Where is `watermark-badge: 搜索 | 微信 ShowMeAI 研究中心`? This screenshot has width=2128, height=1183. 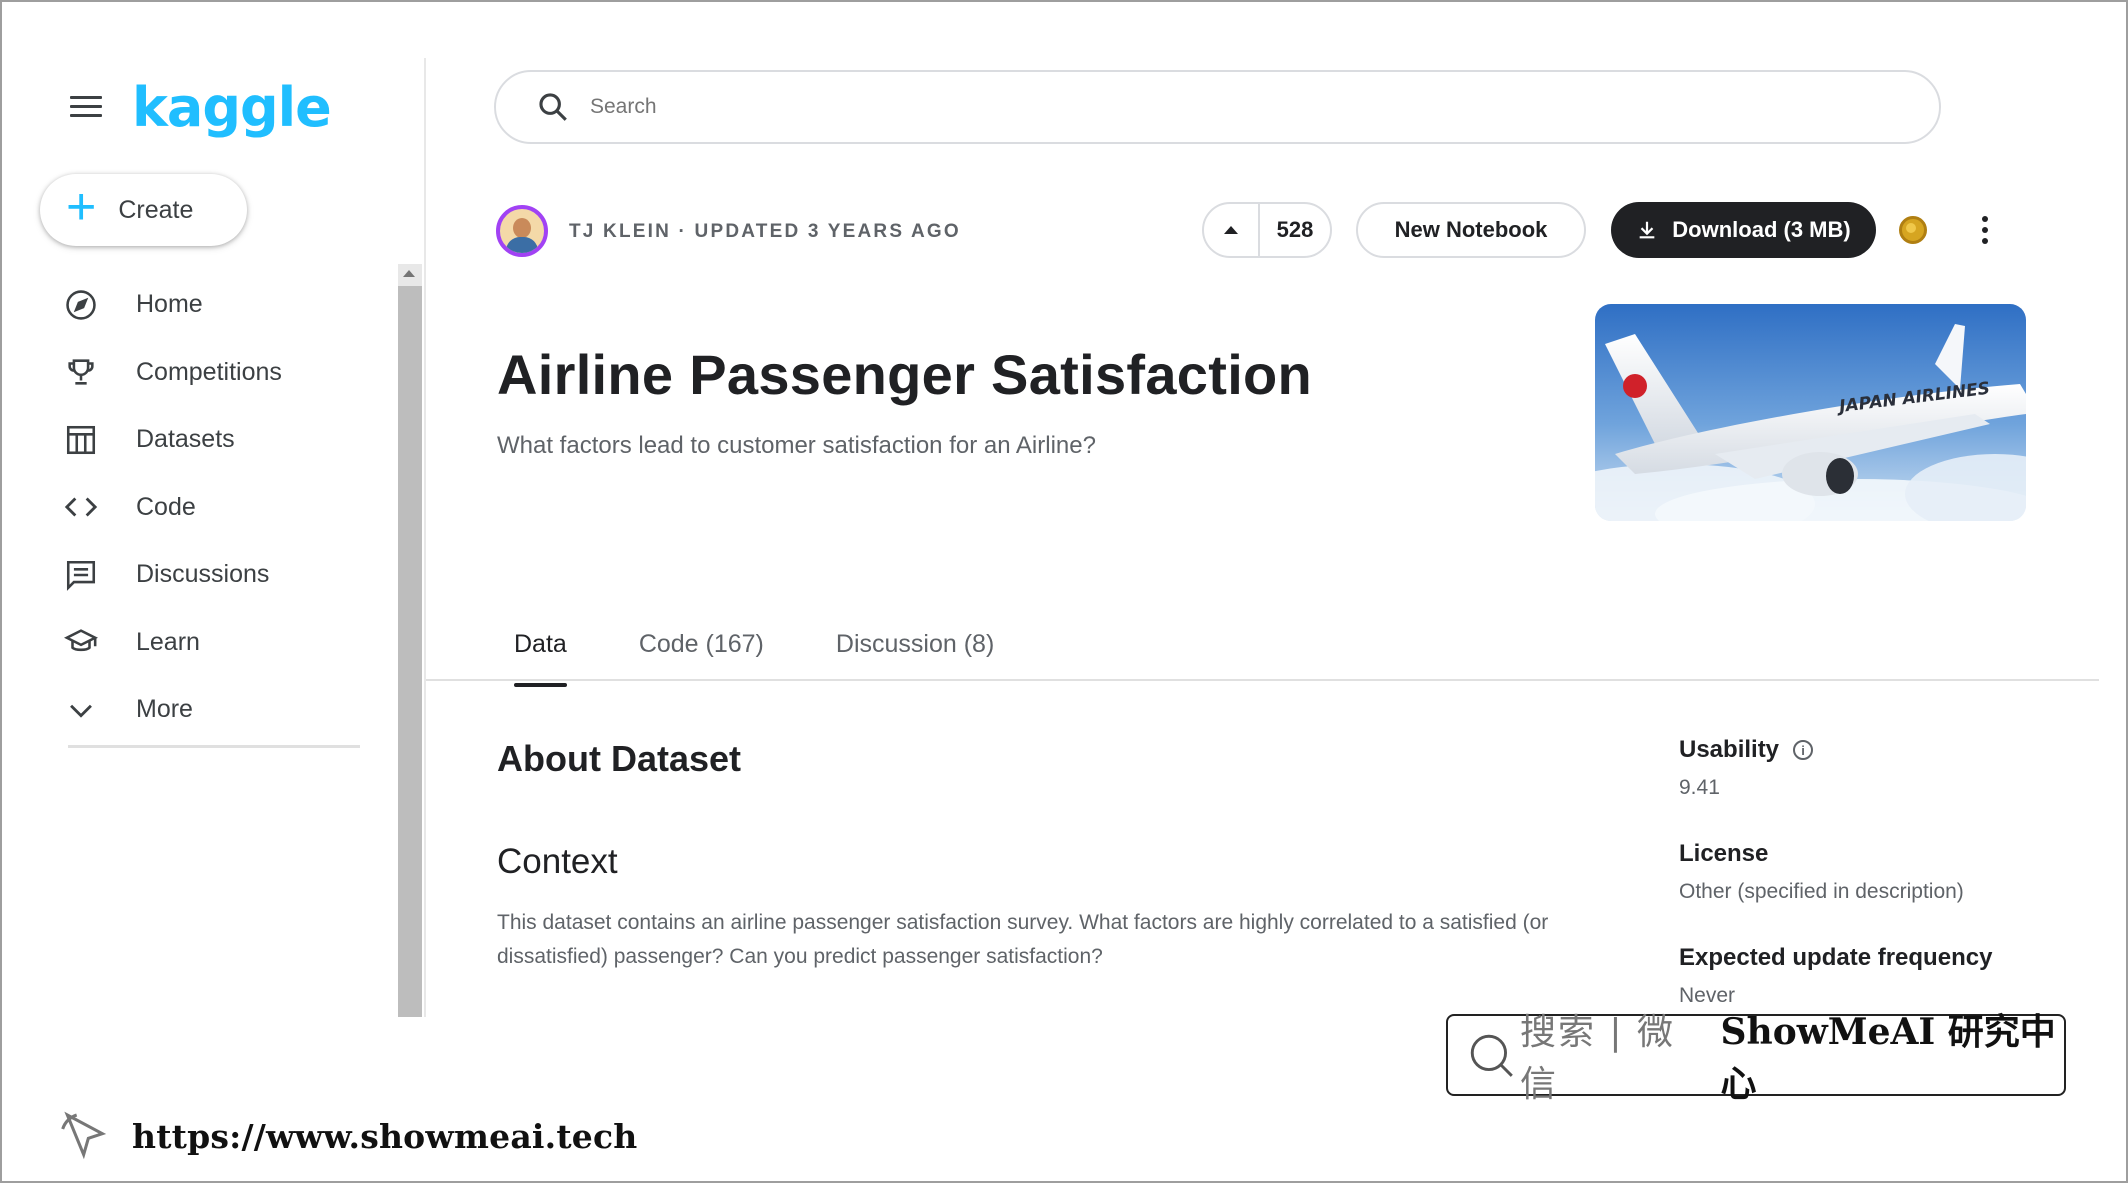
watermark-badge: 搜索 | 微信 ShowMeAI 研究中心 is located at coordinates (1756, 1058).